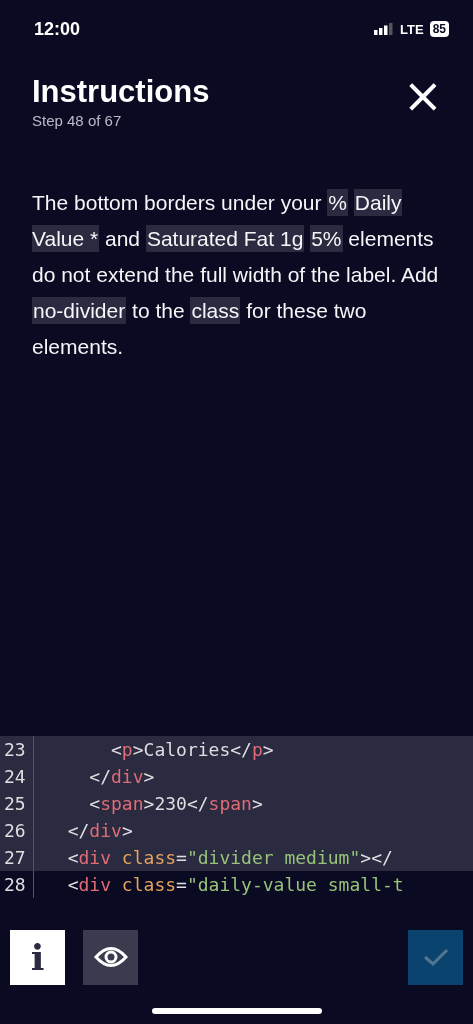 The height and width of the screenshot is (1024, 473). Describe the element at coordinates (77, 120) in the screenshot. I see `step-counter: Step 48 of 67` at that location.